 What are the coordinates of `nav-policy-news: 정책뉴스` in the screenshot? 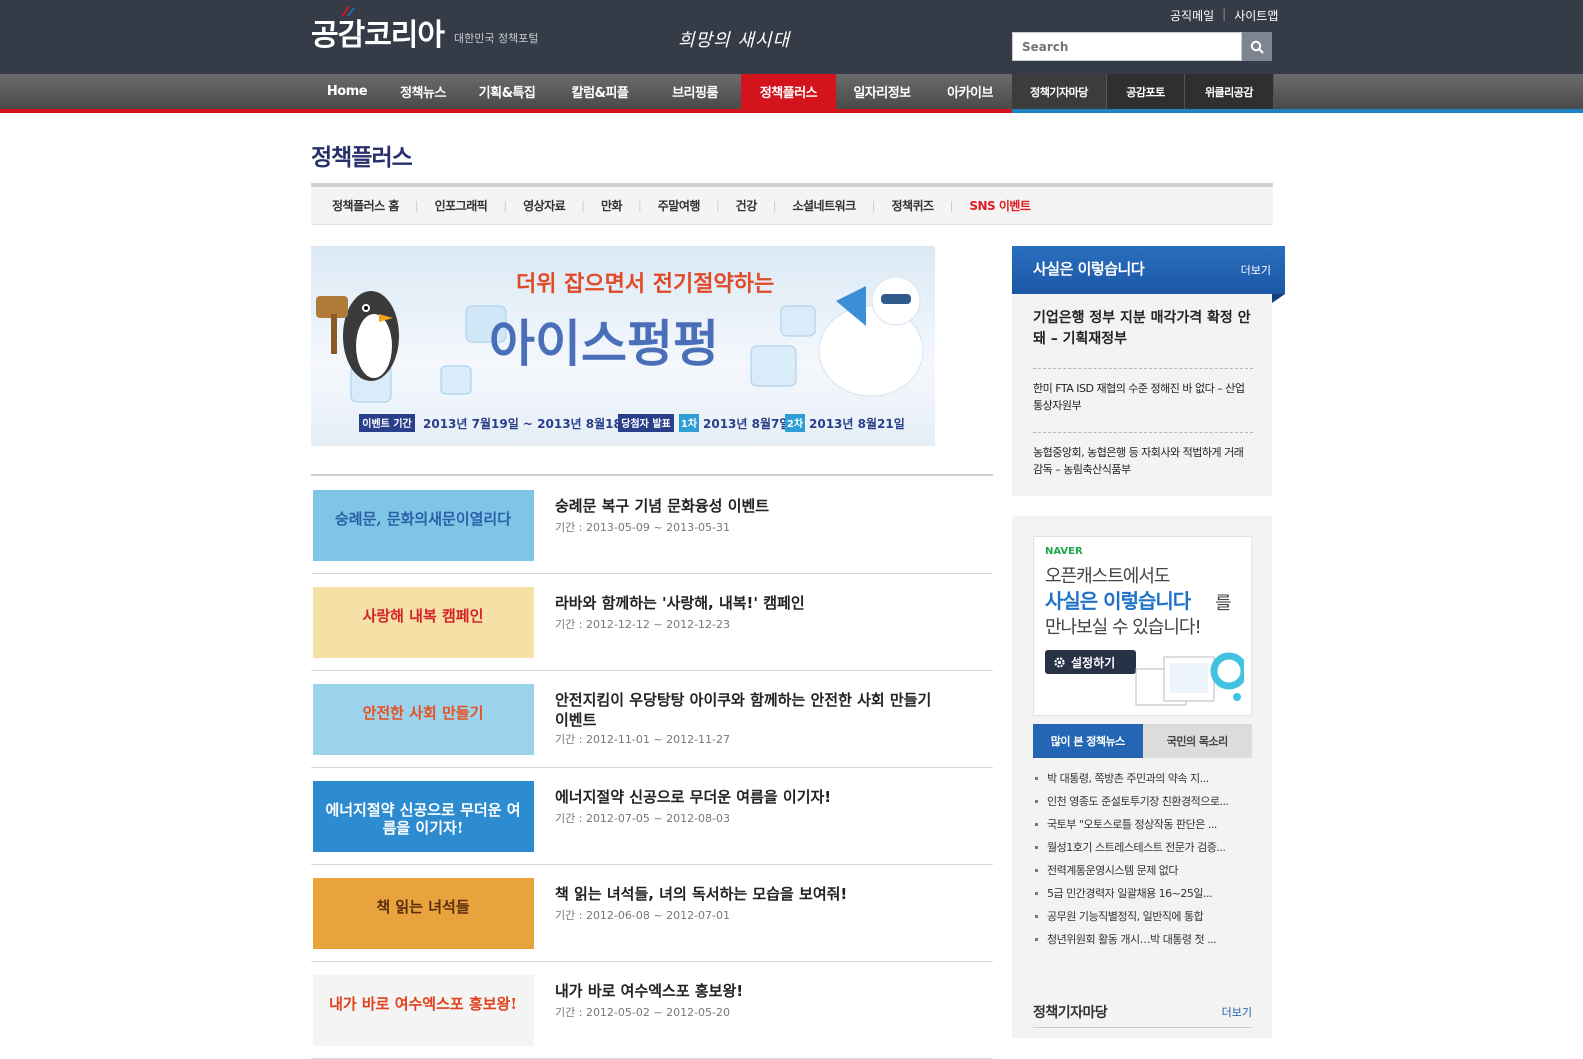 It's located at (423, 91).